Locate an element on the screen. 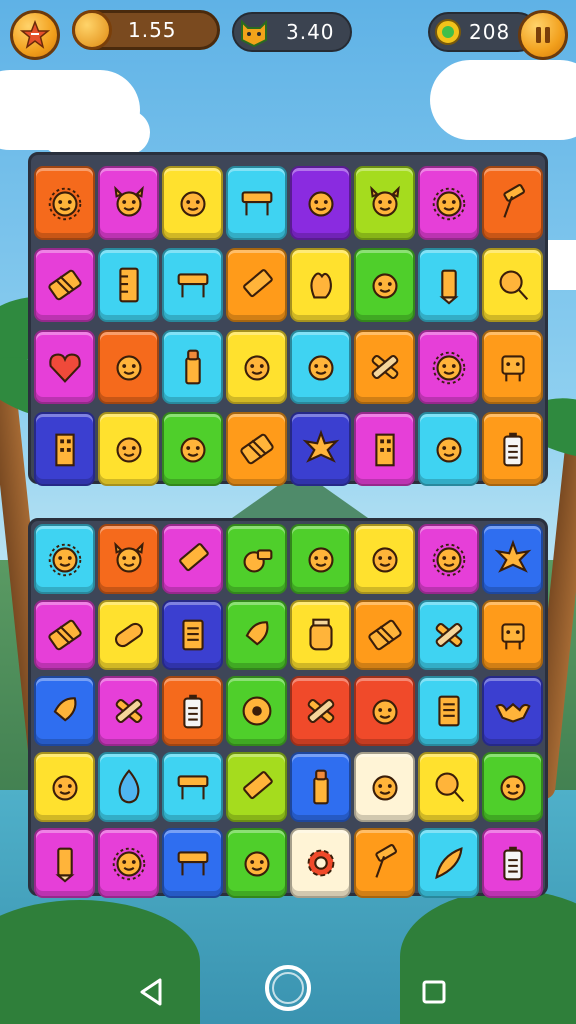  feather-icon is located at coordinates (448, 863).